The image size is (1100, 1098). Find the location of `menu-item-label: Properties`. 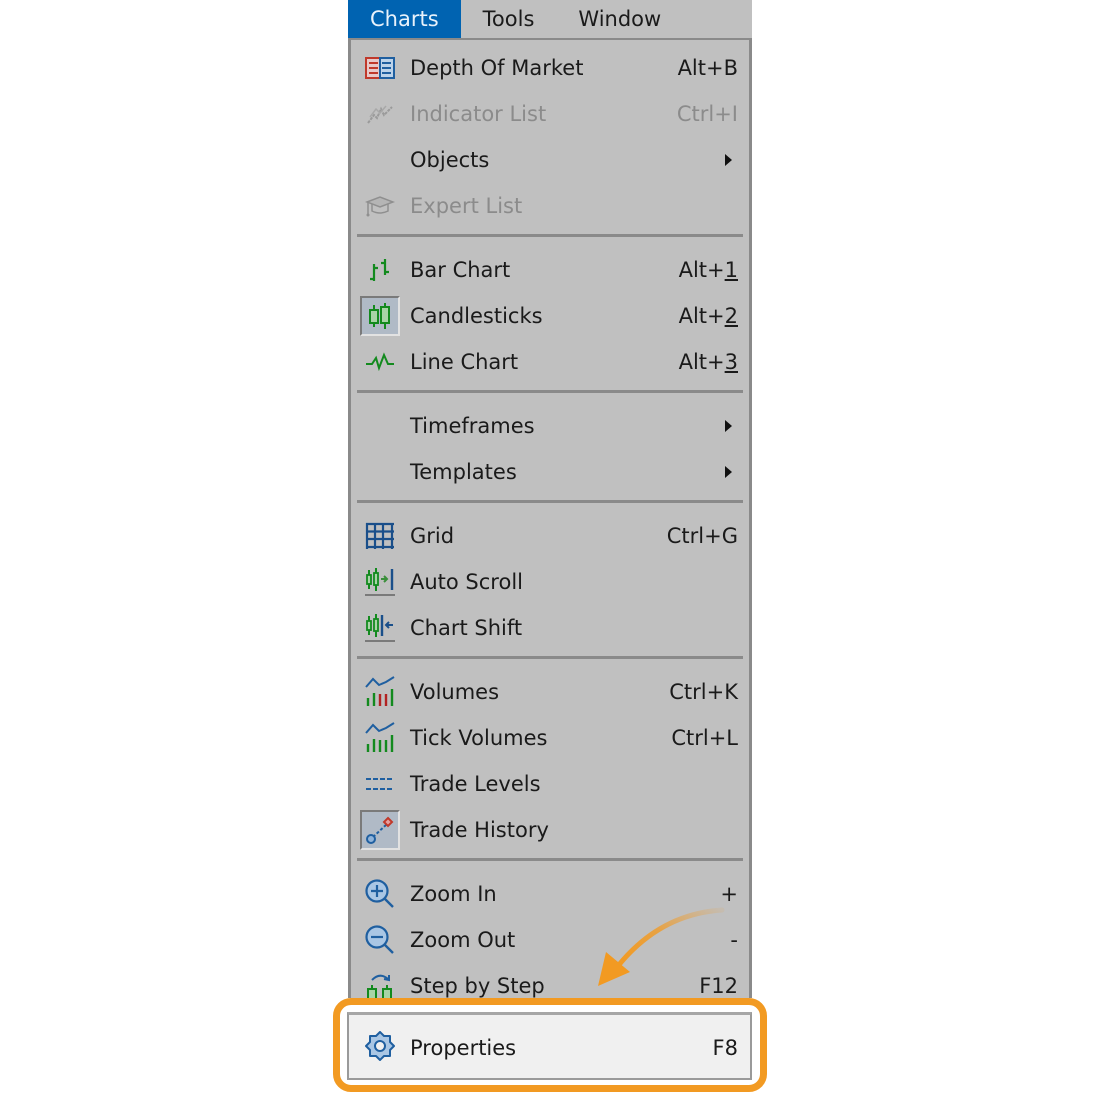

menu-item-label: Properties is located at coordinates (463, 1048).